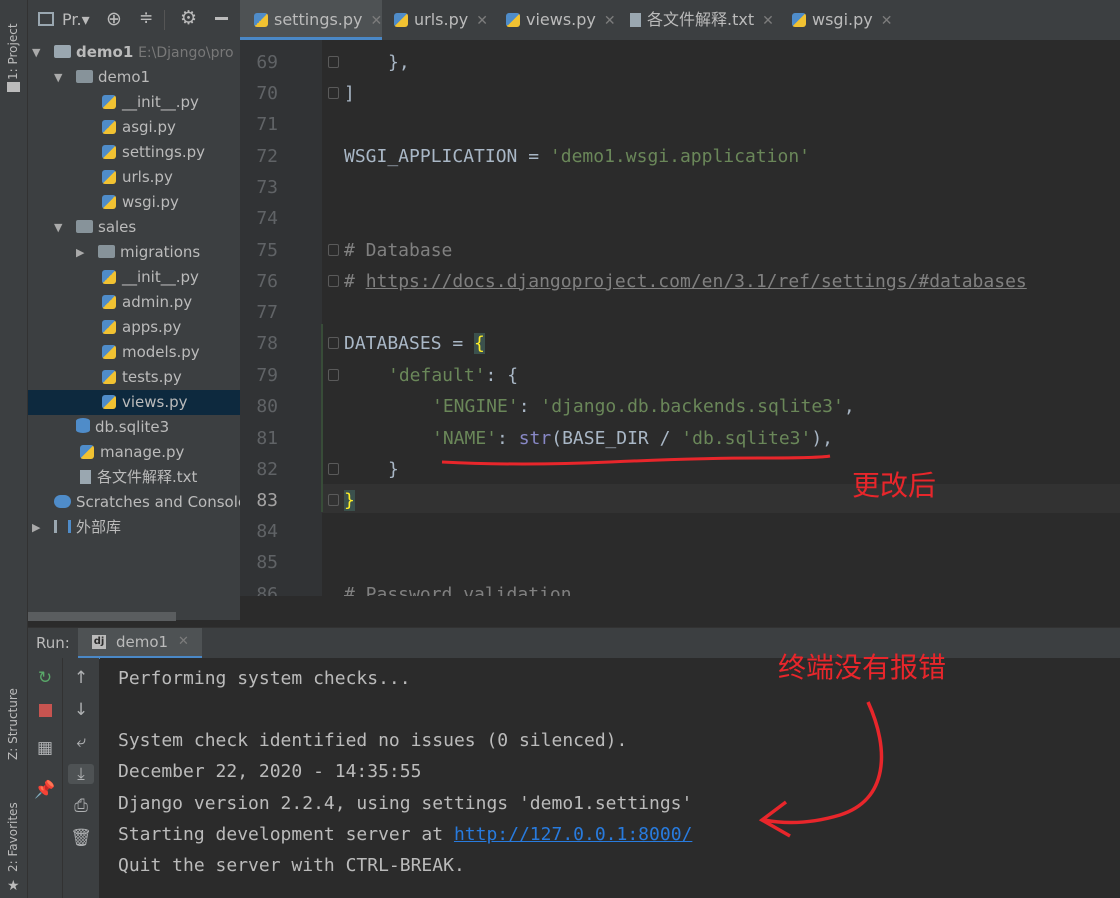 This screenshot has width=1120, height=898. Describe the element at coordinates (45, 748) in the screenshot. I see `layout-icon: ▦` at that location.